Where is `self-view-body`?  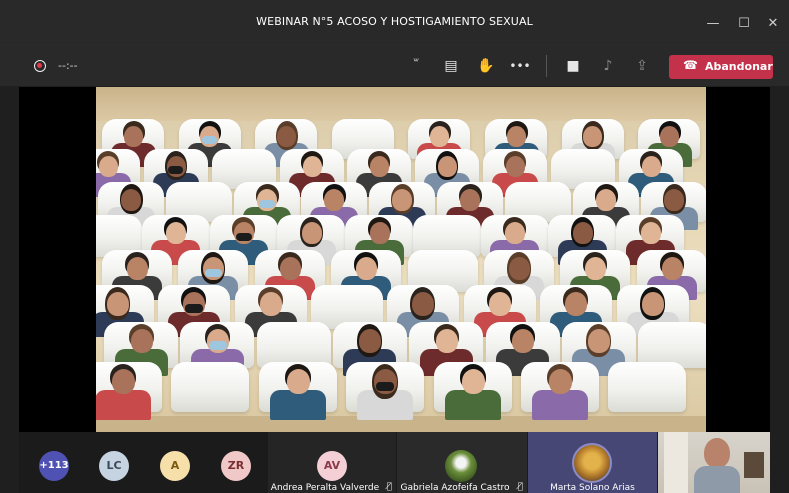 self-view-body is located at coordinates (717, 479).